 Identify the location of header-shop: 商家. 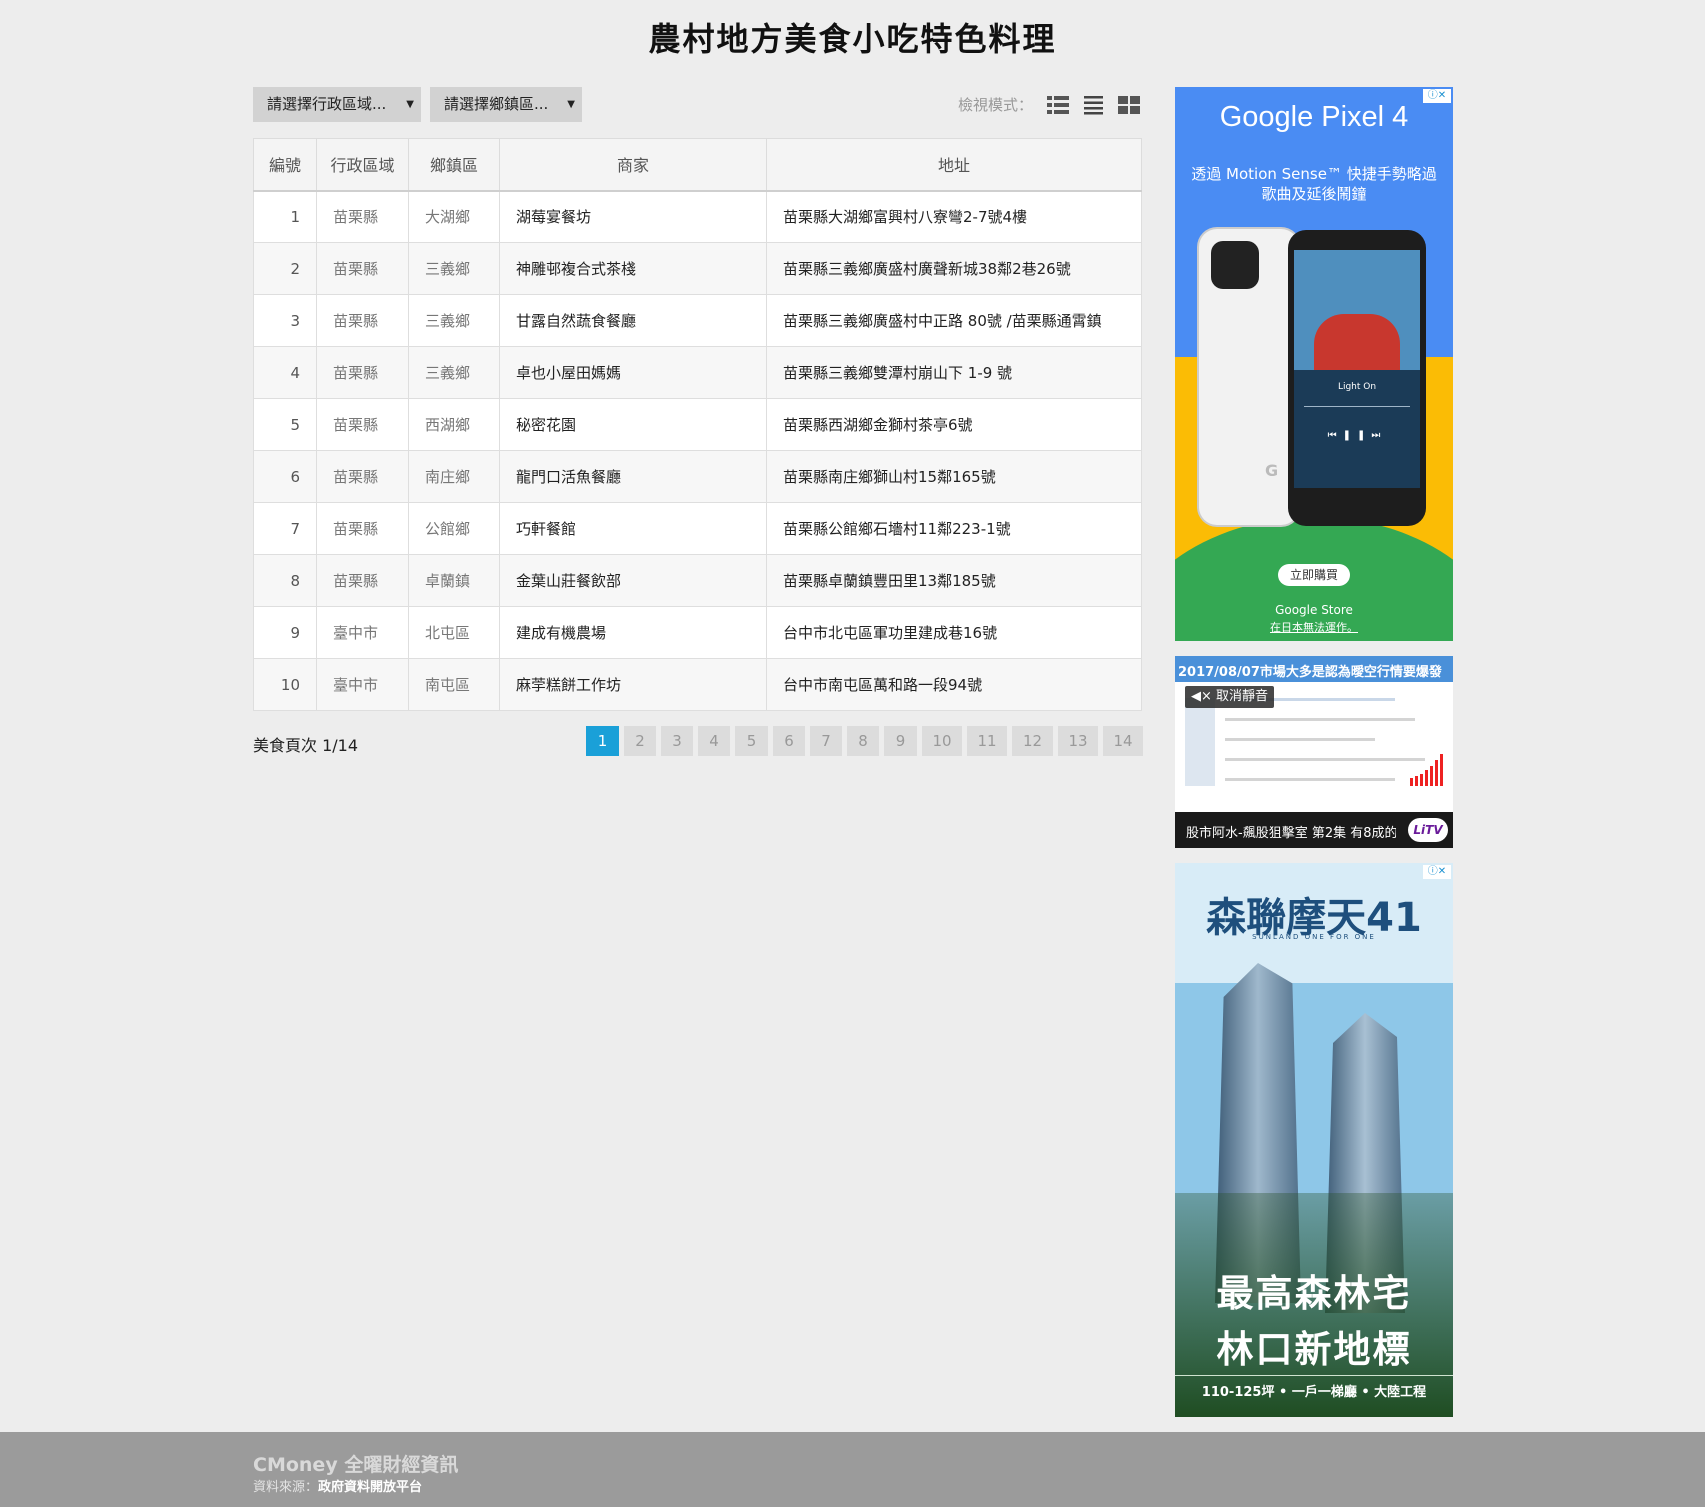
(633, 165).